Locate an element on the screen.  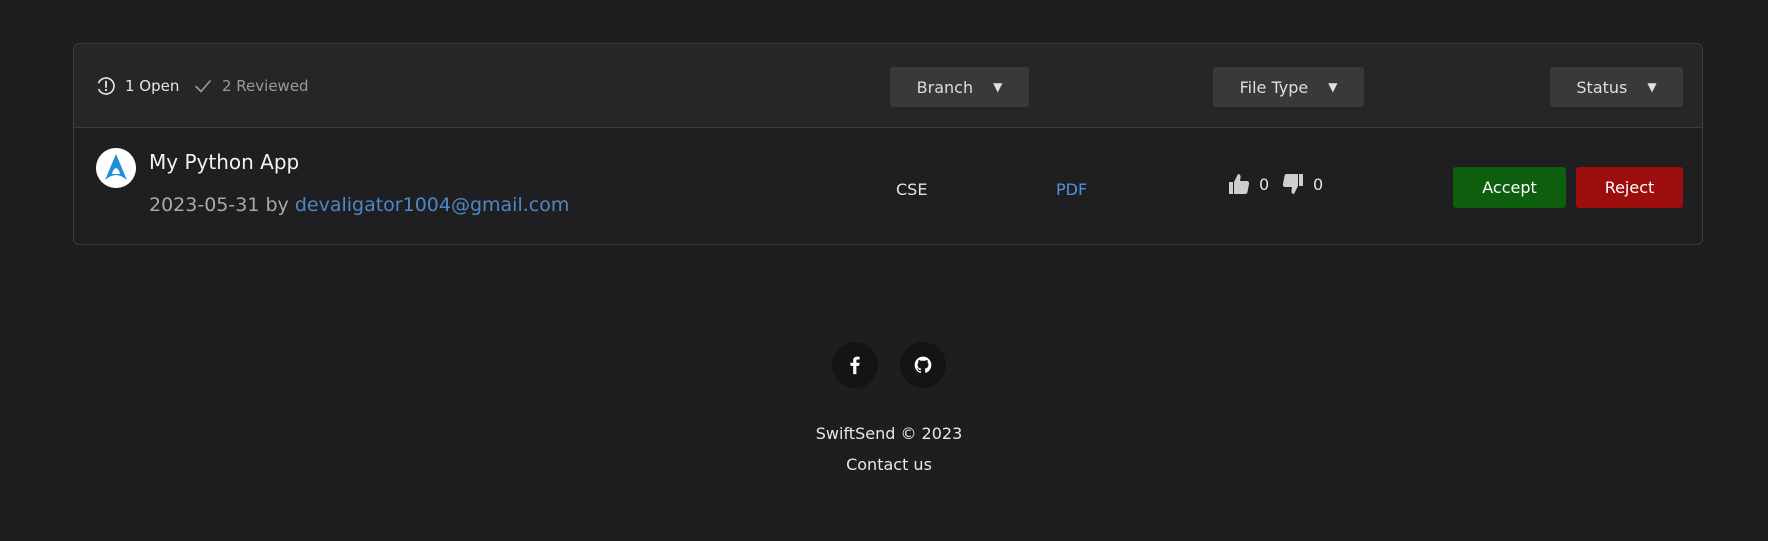
submission-title: My Python App is located at coordinates (224, 162).